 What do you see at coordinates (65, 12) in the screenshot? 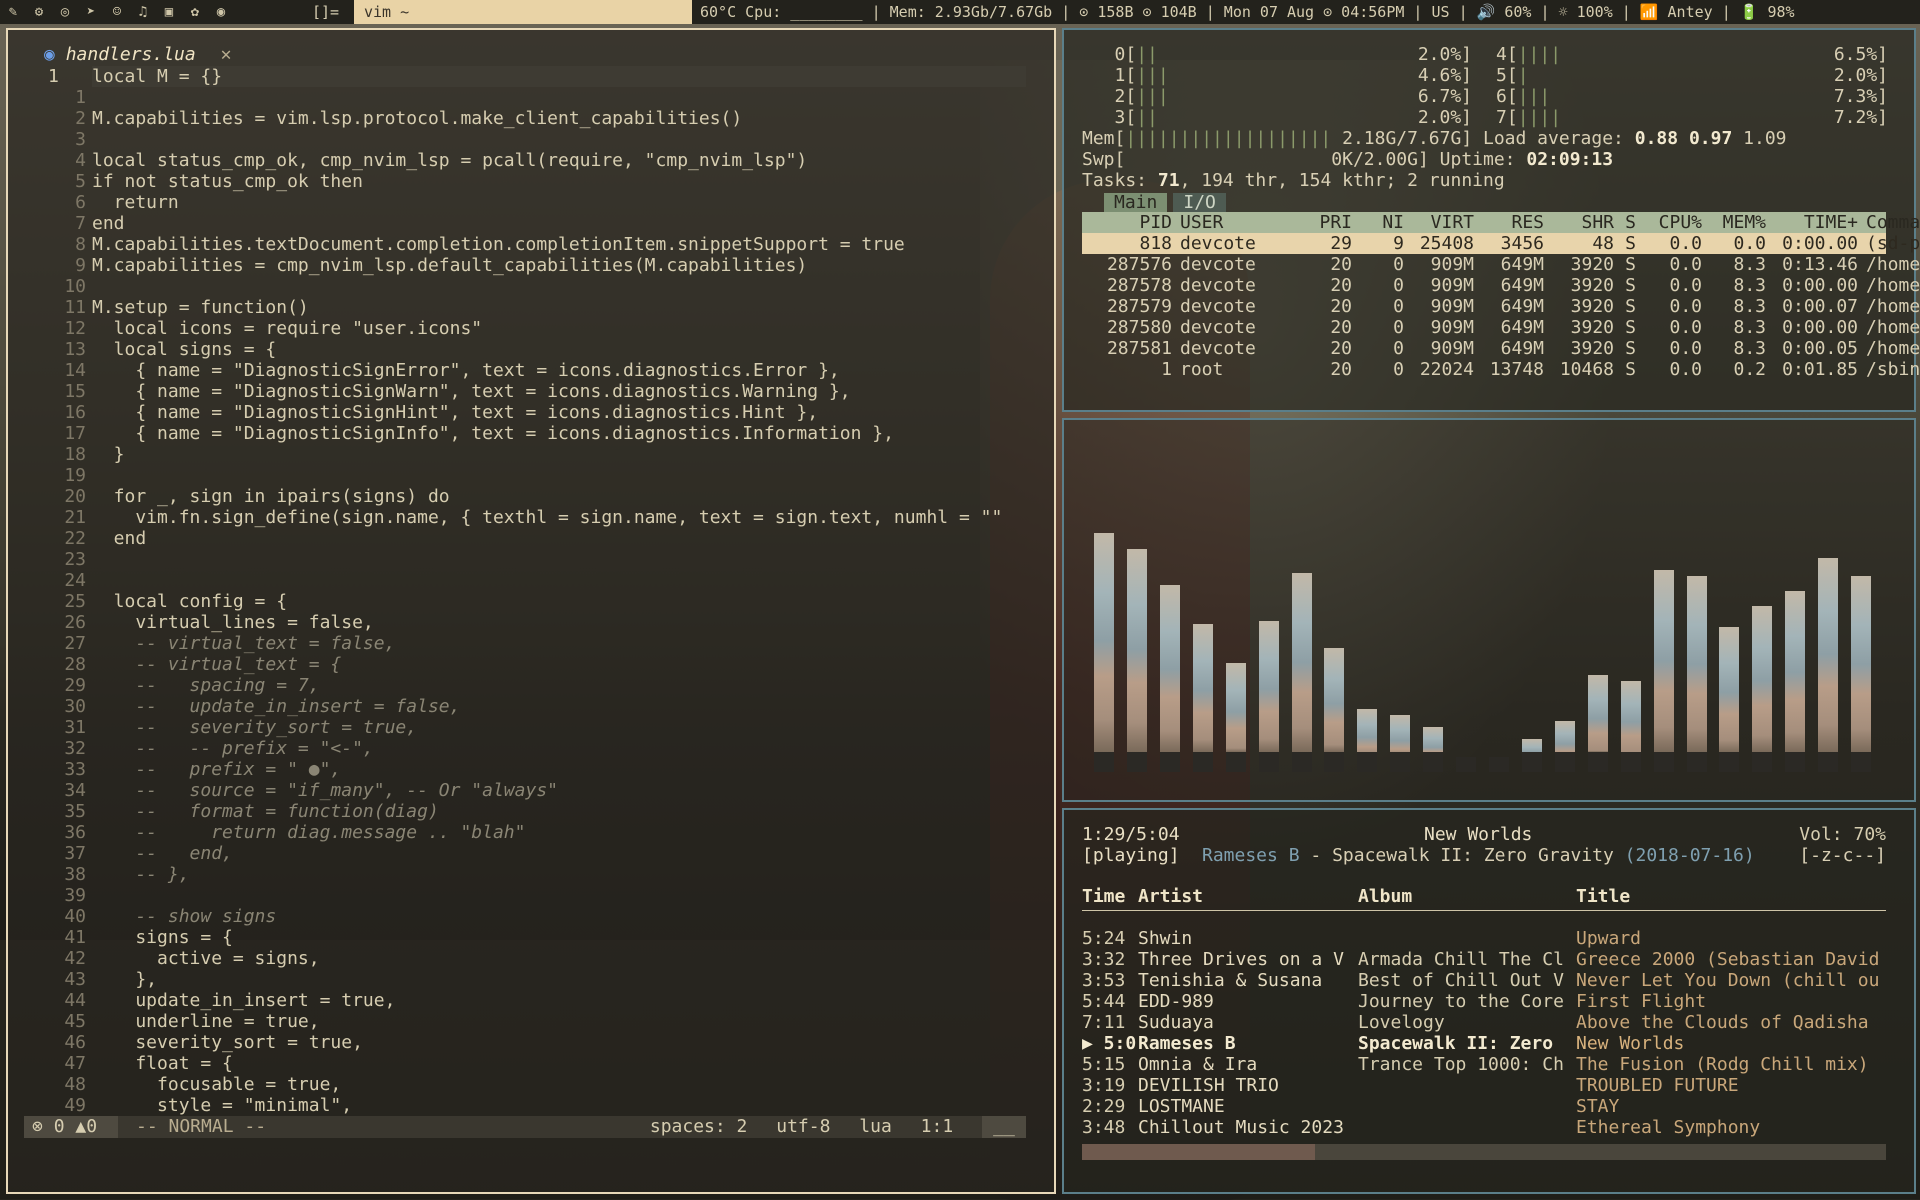
I see `browser-icon: ◎` at bounding box center [65, 12].